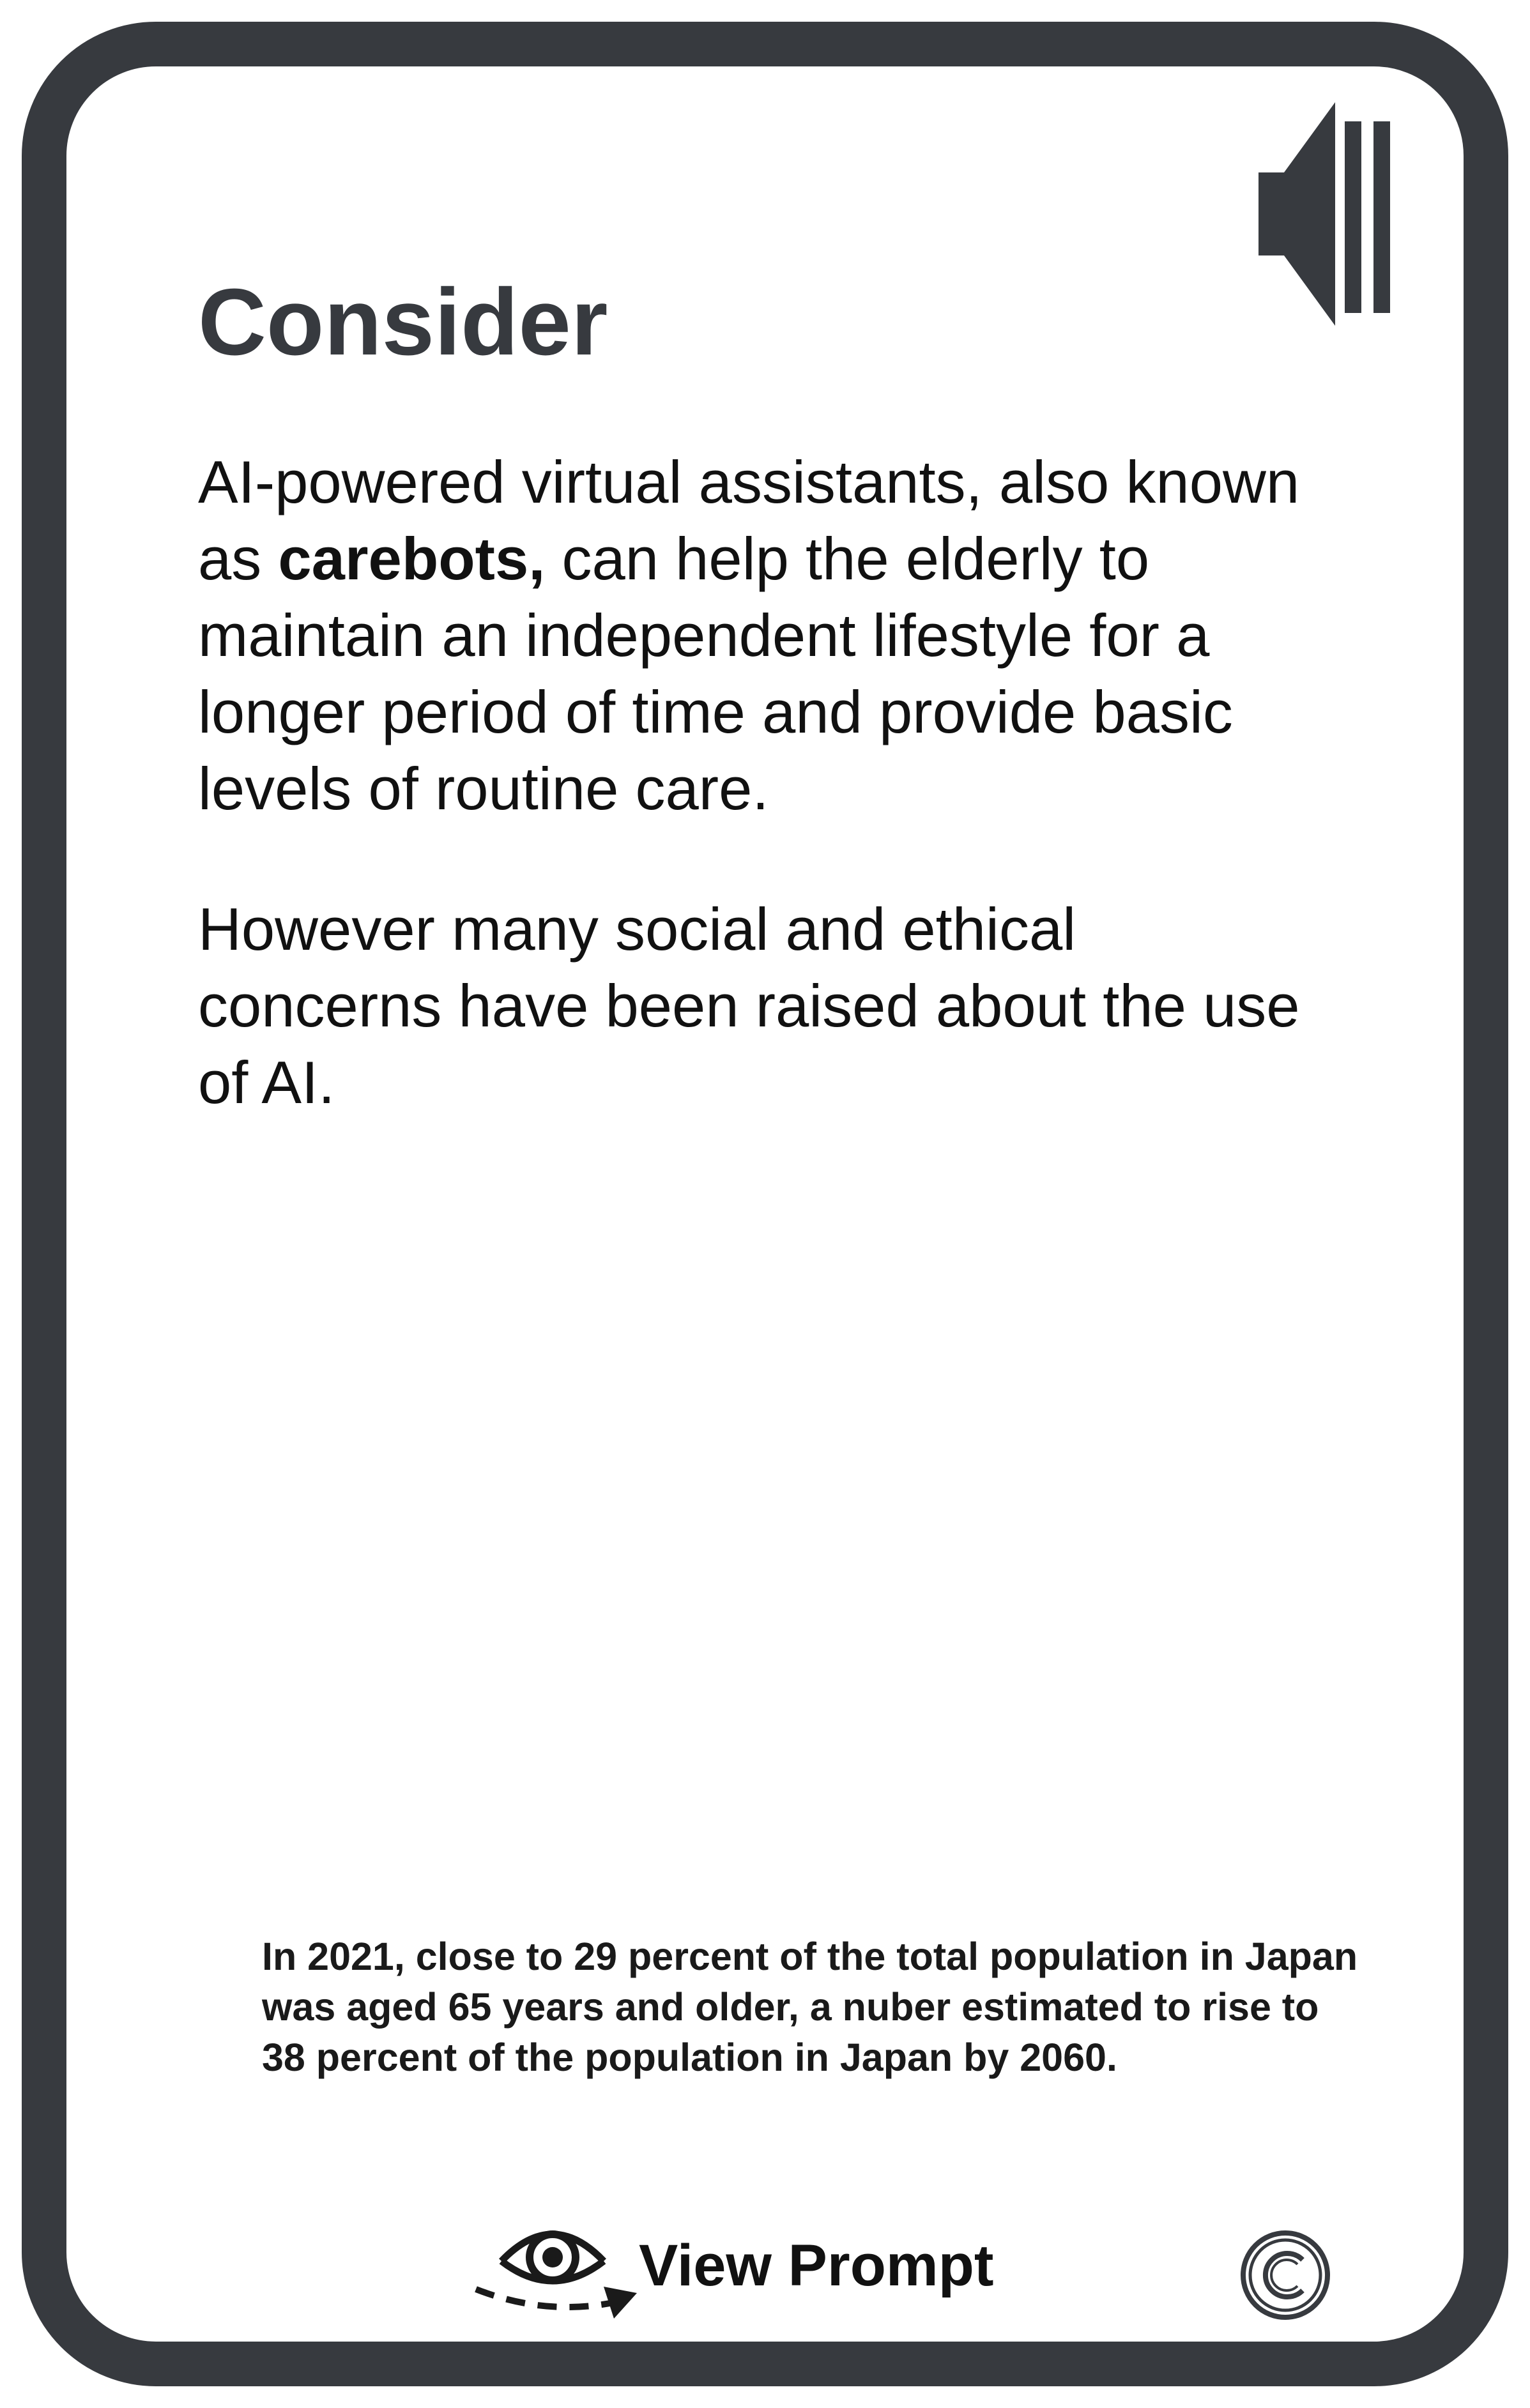 This screenshot has width=1530, height=2408. I want to click on carebots-term: carebots,, so click(412, 558).